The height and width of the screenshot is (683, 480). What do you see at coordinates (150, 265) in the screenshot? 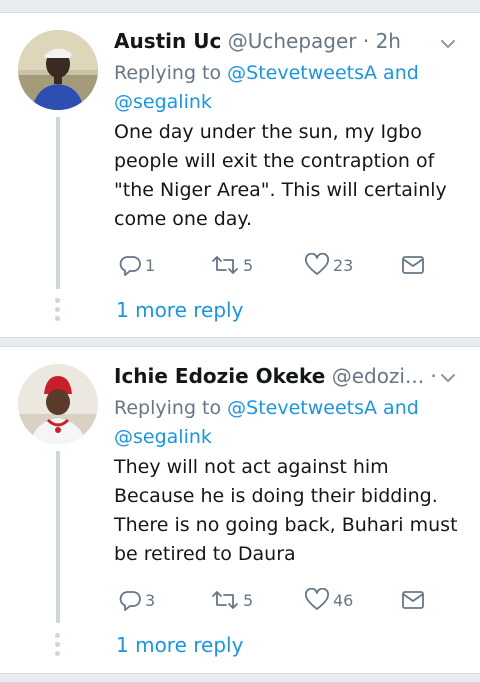
I see `reply-count: 1` at bounding box center [150, 265].